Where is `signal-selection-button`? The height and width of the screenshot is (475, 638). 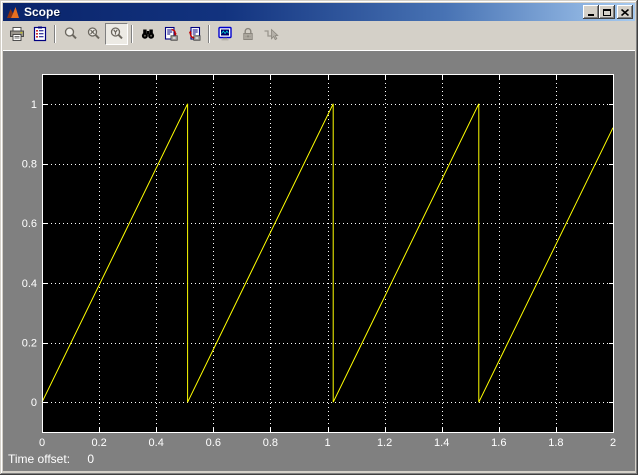
signal-selection-button is located at coordinates (270, 34).